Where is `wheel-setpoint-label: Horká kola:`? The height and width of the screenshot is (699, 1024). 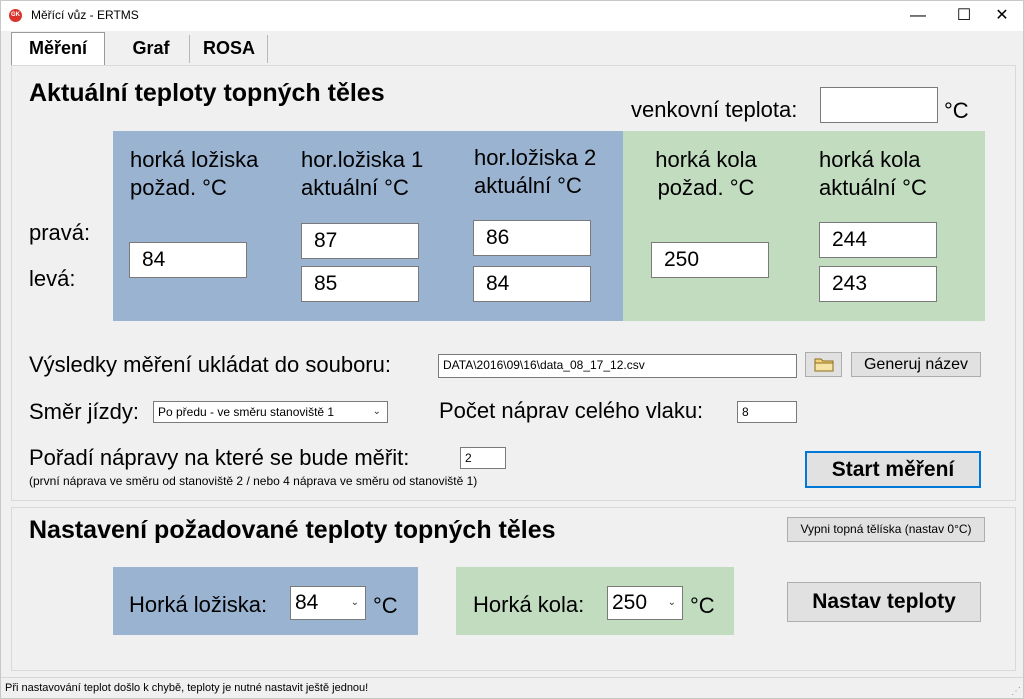
wheel-setpoint-label: Horká kola: is located at coordinates (529, 604).